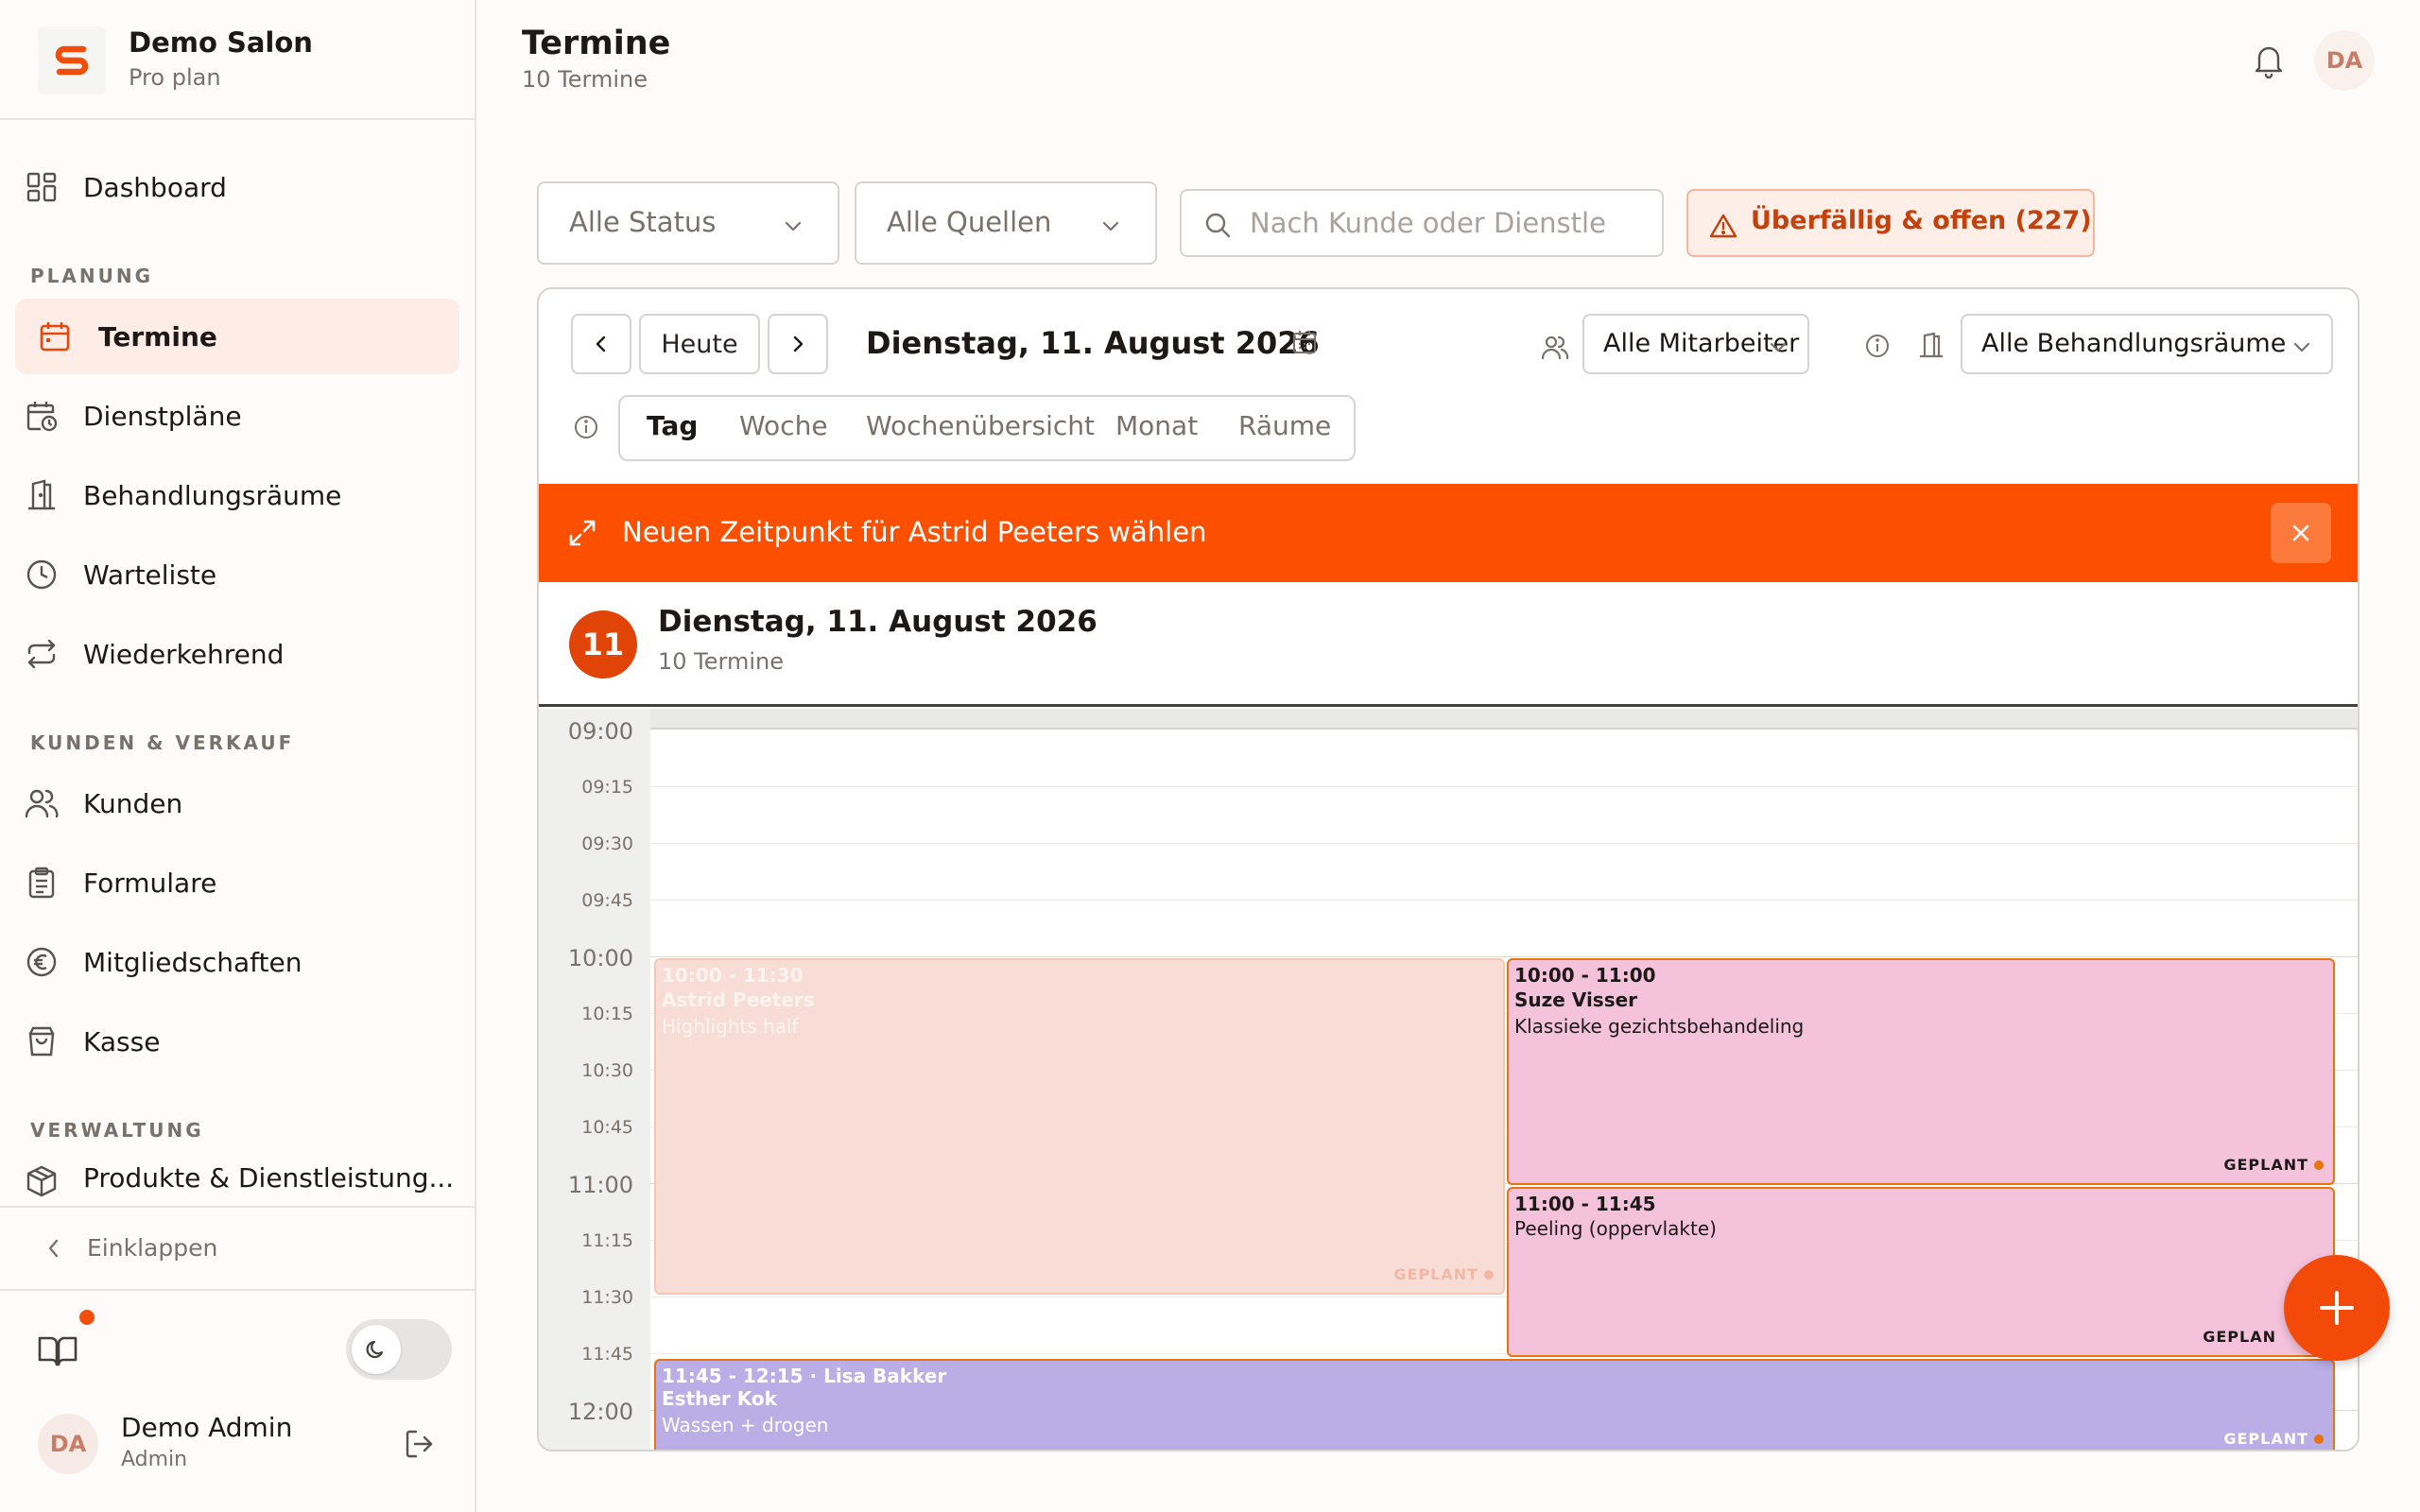  Describe the element at coordinates (1218, 225) in the screenshot. I see `search-icon` at that location.